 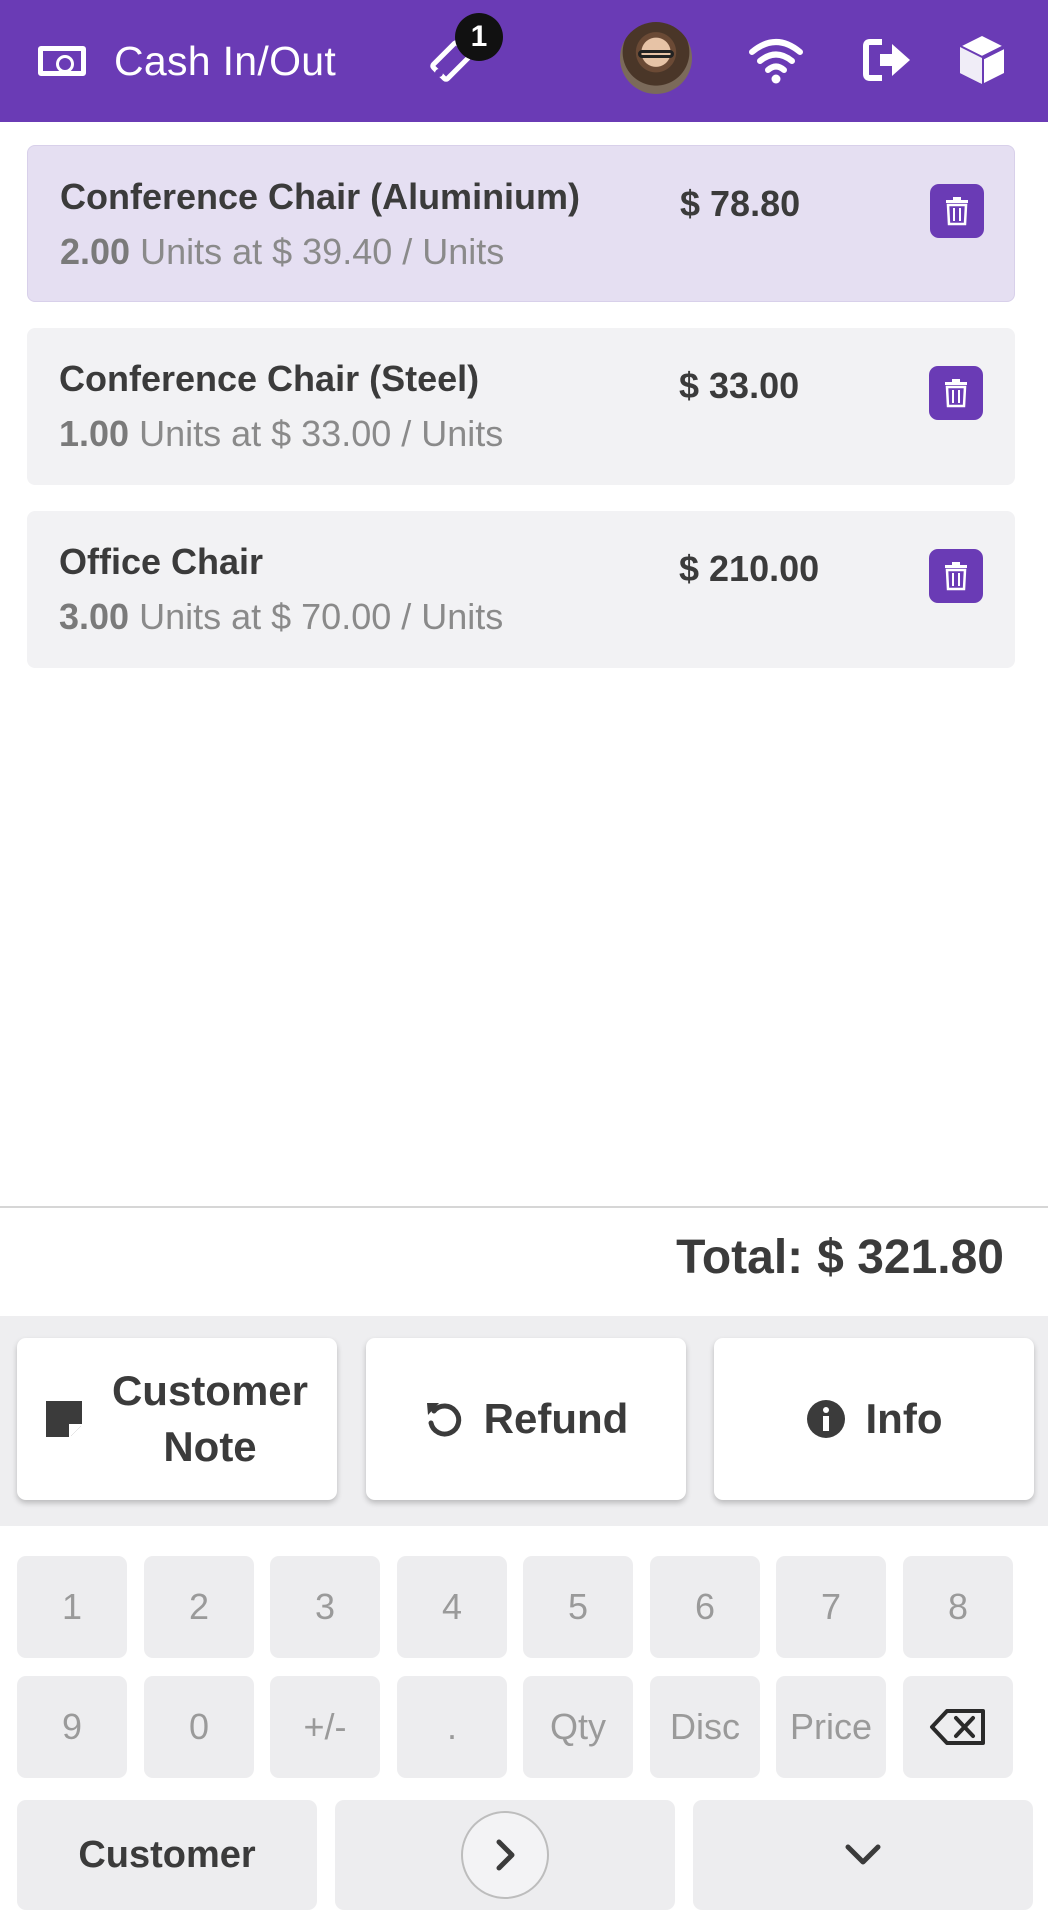 I want to click on numpad-key-1: 1, so click(x=72, y=1607).